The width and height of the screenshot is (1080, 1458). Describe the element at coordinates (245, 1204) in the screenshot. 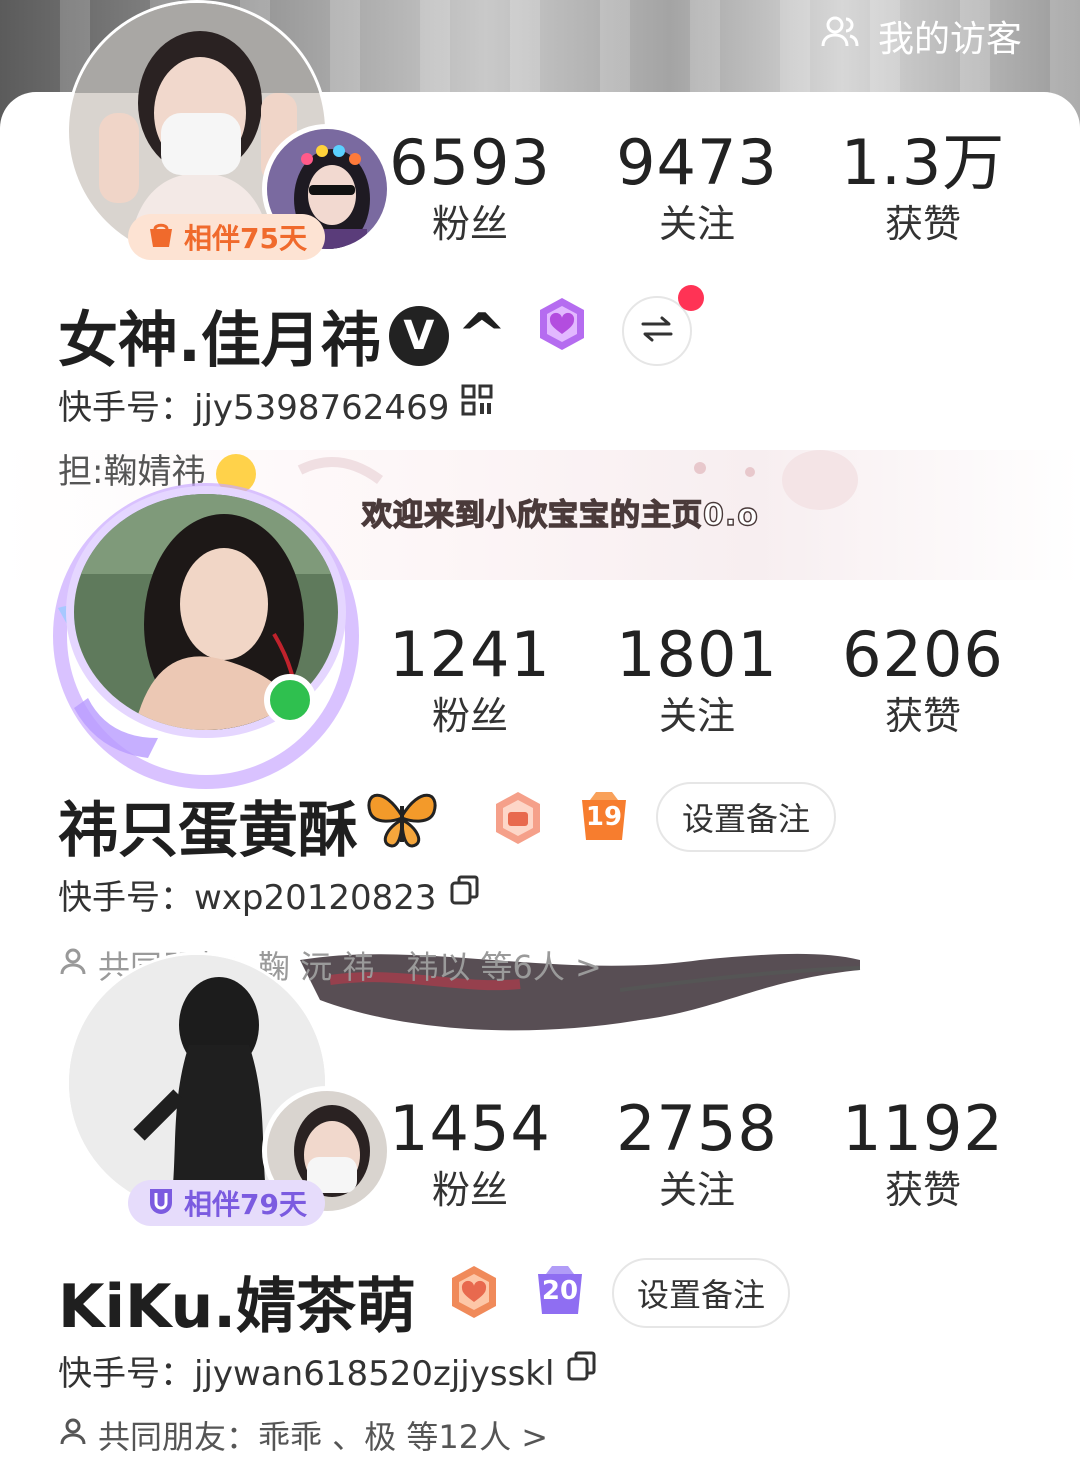

I see `companion-days: 相伴79天` at that location.